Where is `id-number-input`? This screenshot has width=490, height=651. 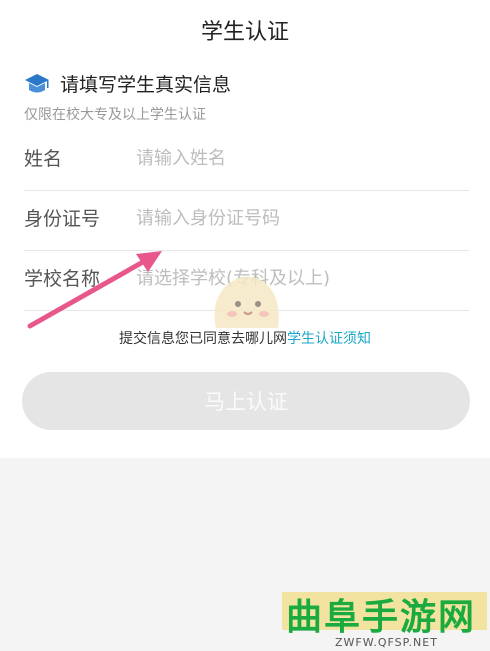
id-number-input is located at coordinates (296, 218).